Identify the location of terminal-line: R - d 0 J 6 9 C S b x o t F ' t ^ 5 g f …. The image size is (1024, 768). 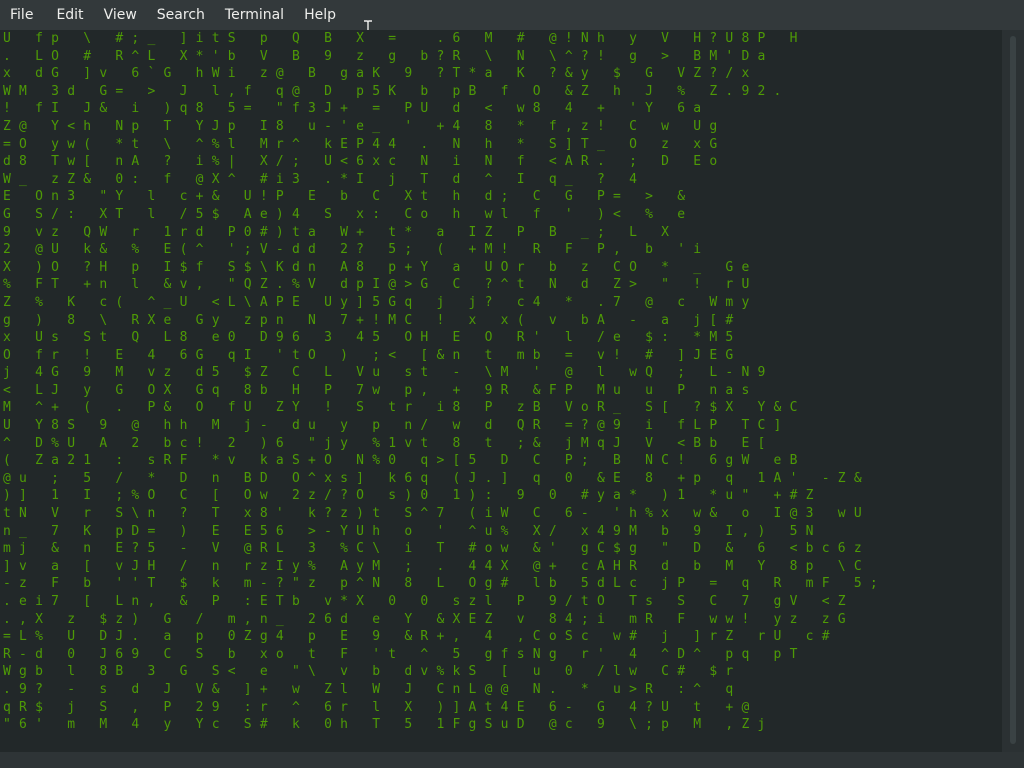
(400, 654).